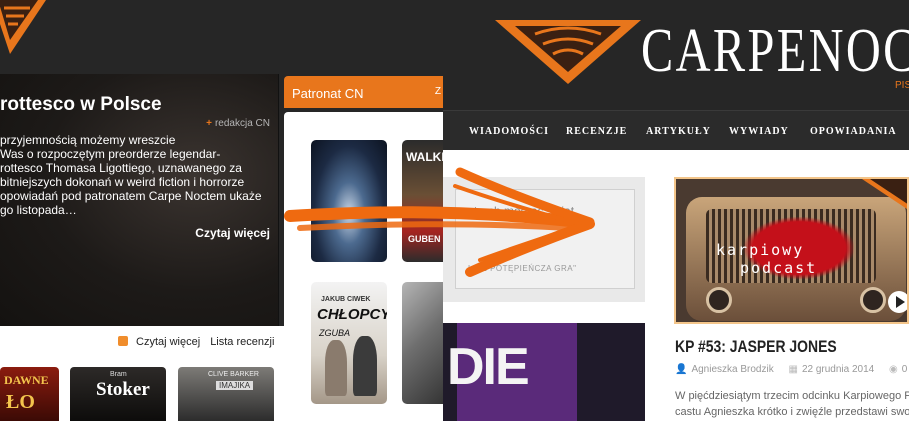 This screenshot has height=421, width=909. Describe the element at coordinates (779, 268) in the screenshot. I see `podcast-label: podcast` at that location.